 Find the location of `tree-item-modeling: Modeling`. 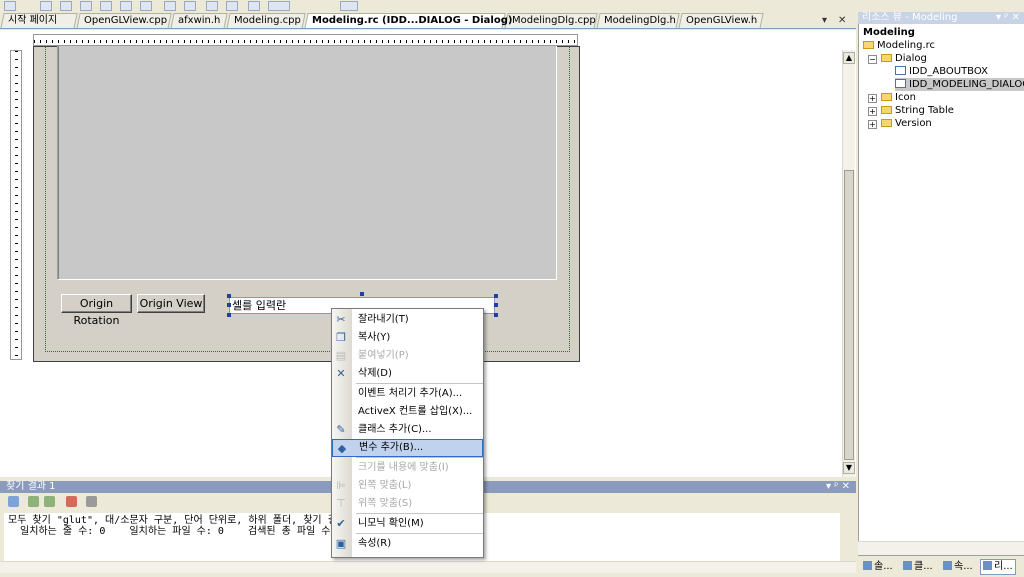

tree-item-modeling: Modeling is located at coordinates (889, 32).